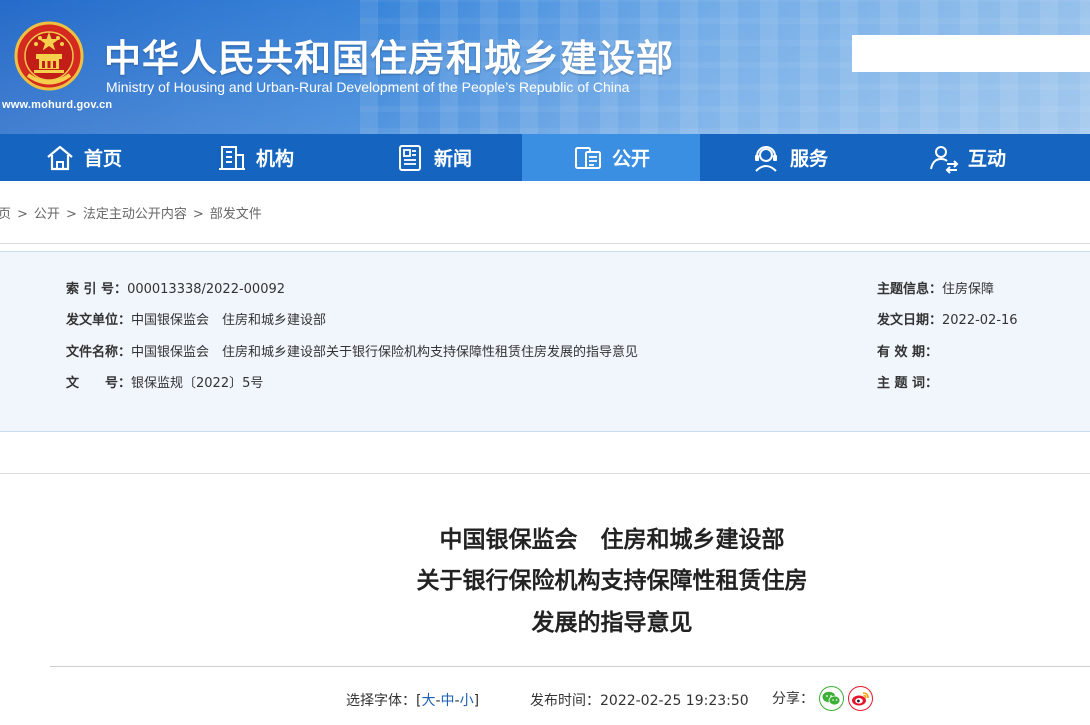 Image resolution: width=1090 pixels, height=725 pixels. What do you see at coordinates (99, 320) in the screenshot?
I see `info-issuer-label: 发文单位：` at bounding box center [99, 320].